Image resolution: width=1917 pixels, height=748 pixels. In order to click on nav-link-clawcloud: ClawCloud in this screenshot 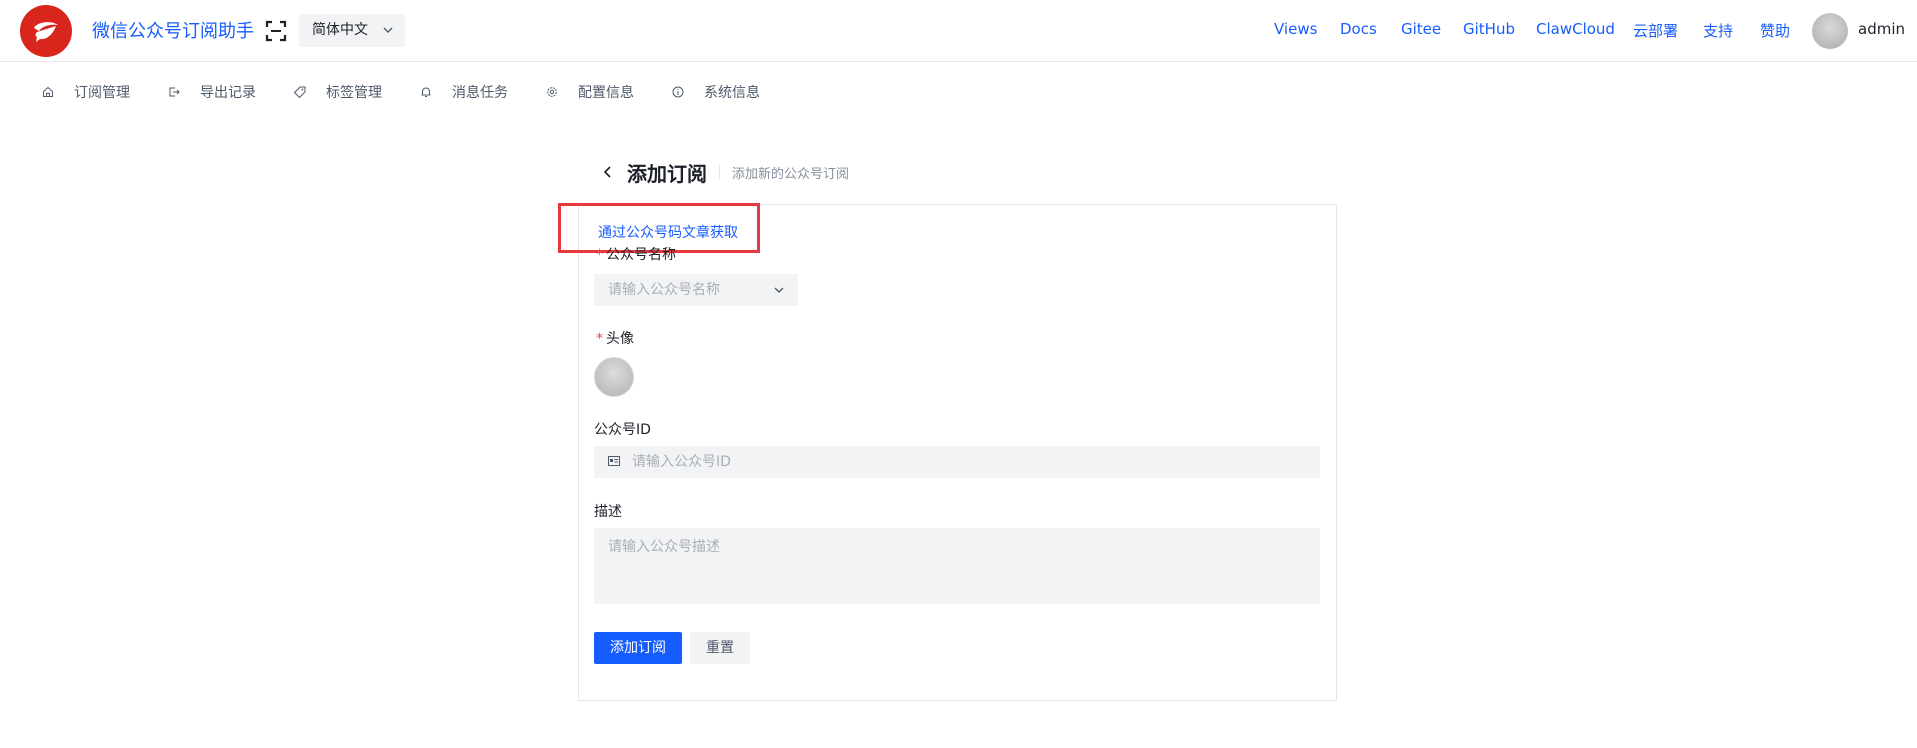, I will do `click(1575, 29)`.